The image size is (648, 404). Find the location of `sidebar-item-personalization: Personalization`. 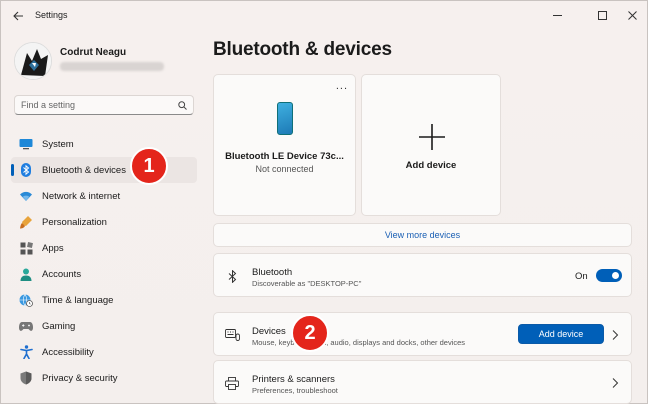

sidebar-item-personalization: Personalization is located at coordinates (104, 222).